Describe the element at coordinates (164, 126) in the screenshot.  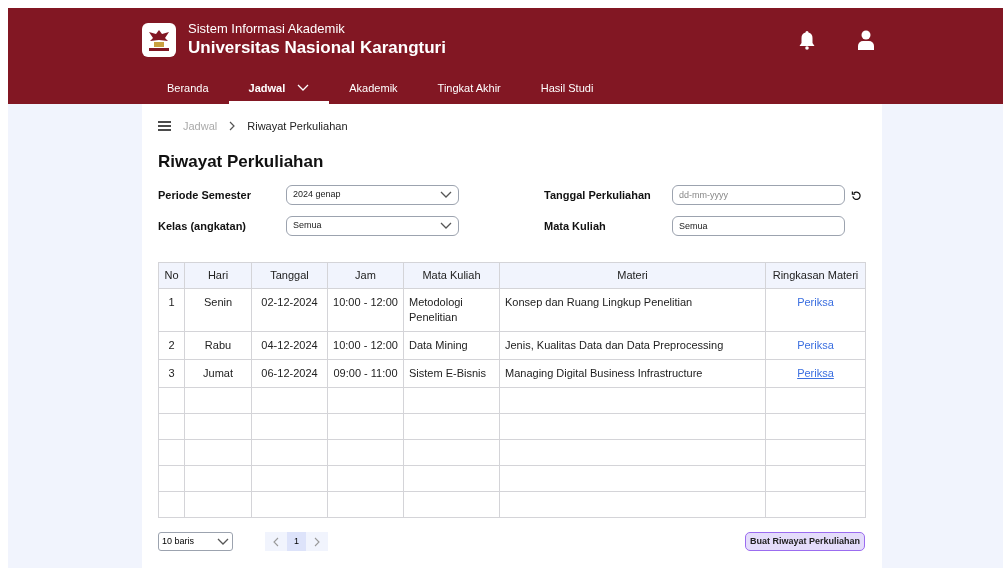
I see `menu-icon` at that location.